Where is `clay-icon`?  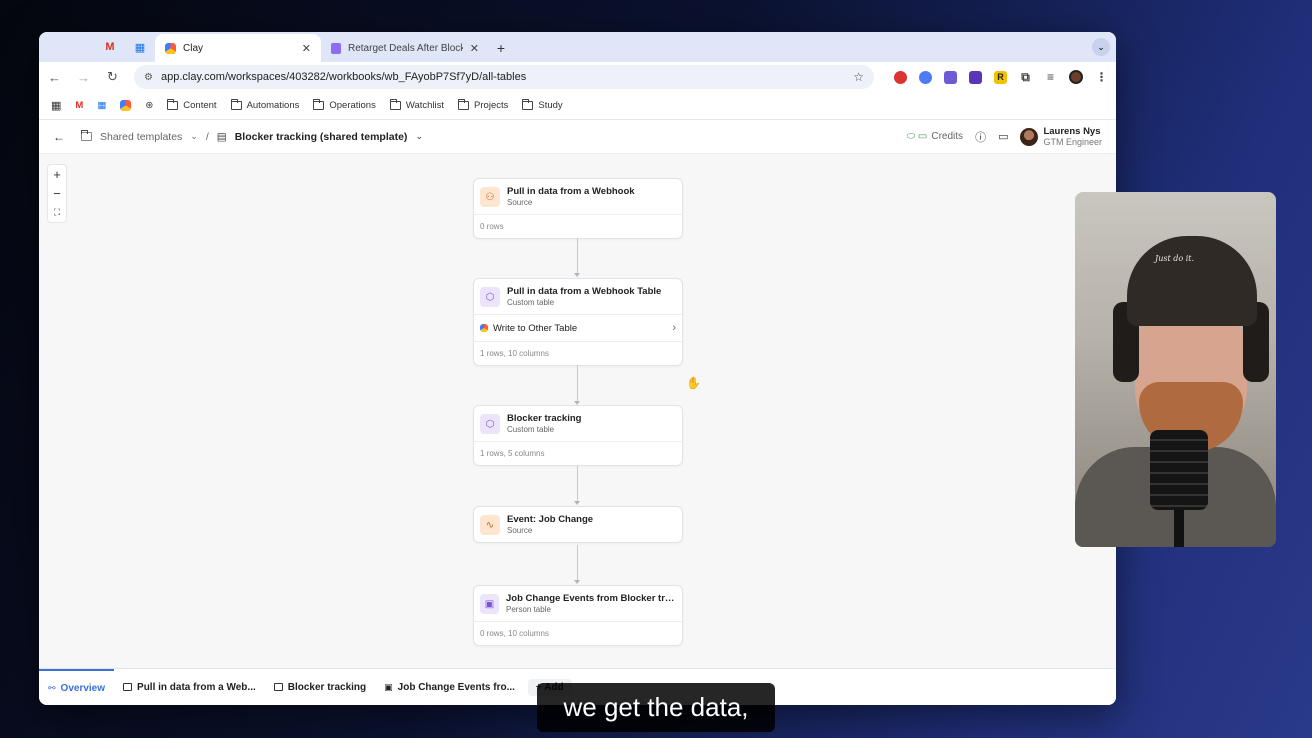
clay-icon is located at coordinates (484, 328).